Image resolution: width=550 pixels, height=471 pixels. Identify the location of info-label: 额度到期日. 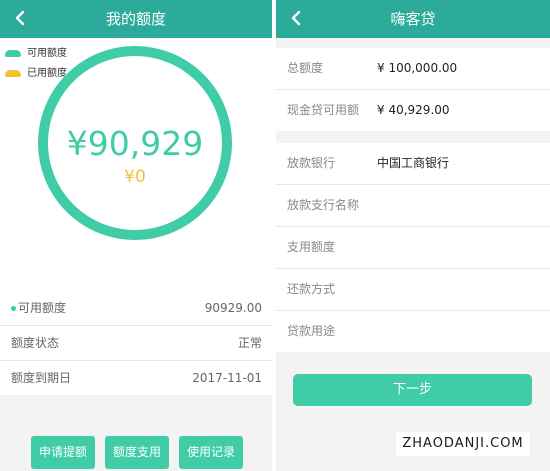
(41, 378).